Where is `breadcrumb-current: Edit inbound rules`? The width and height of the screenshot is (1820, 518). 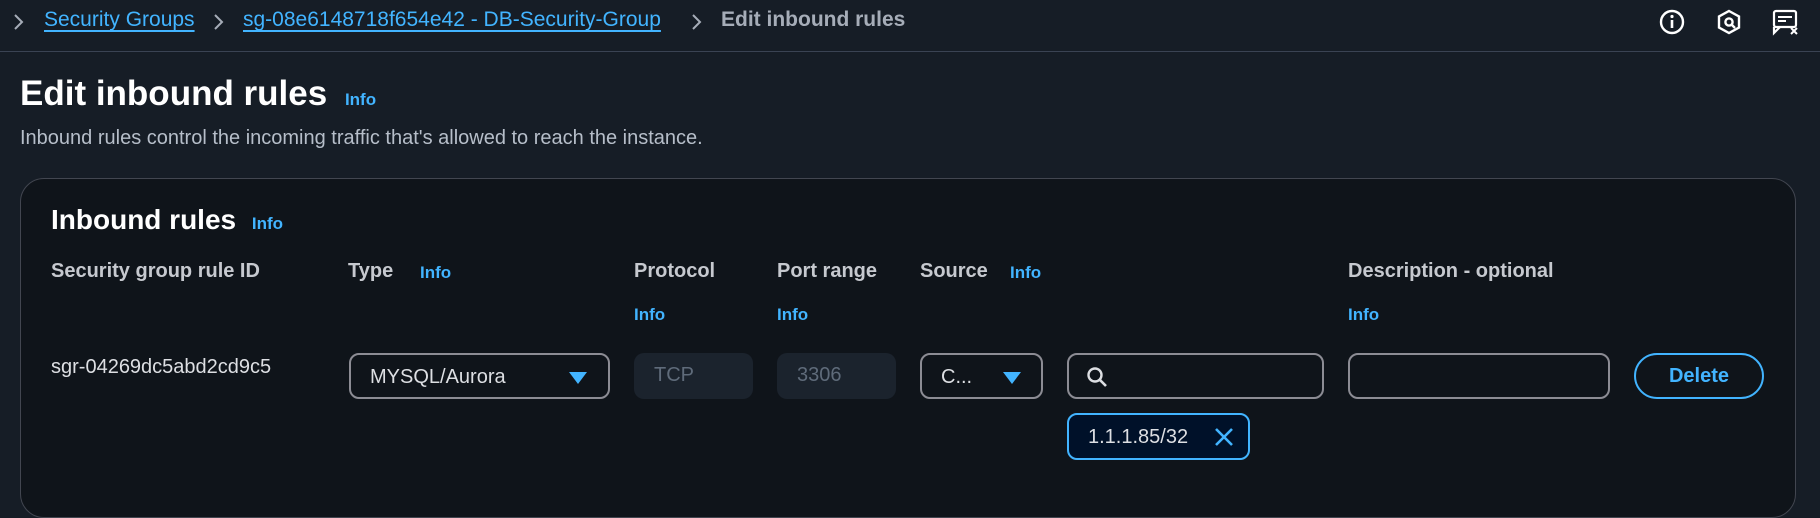 breadcrumb-current: Edit inbound rules is located at coordinates (813, 19).